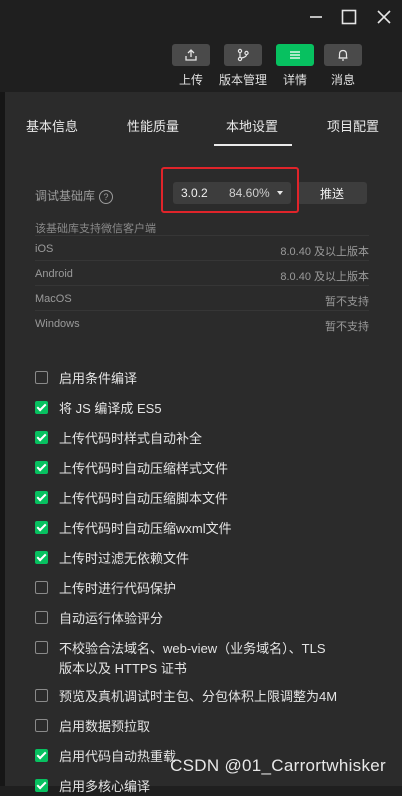 Image resolution: width=402 pixels, height=796 pixels. Describe the element at coordinates (242, 80) in the screenshot. I see `version-manage-label: 版本管理` at that location.